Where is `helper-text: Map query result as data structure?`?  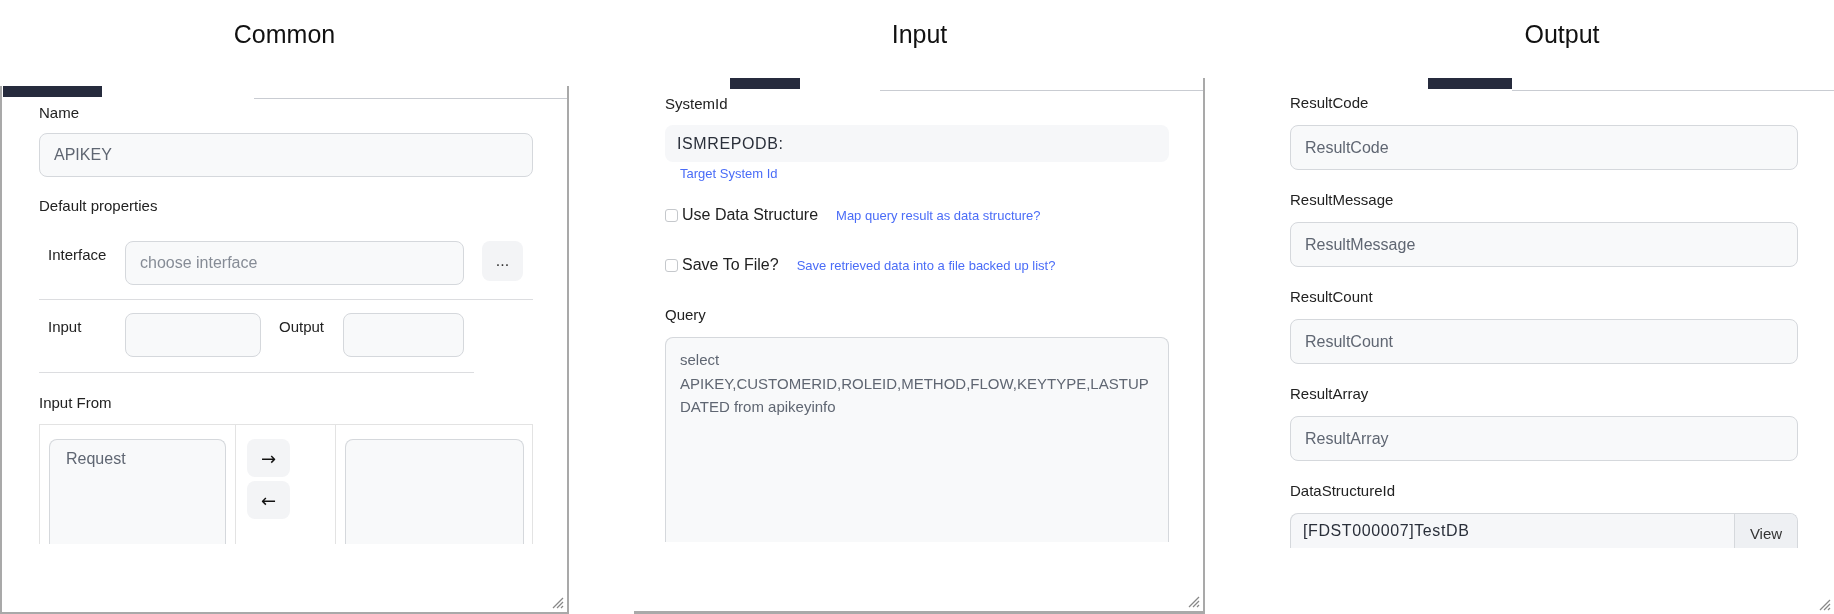 helper-text: Map query result as data structure? is located at coordinates (938, 215).